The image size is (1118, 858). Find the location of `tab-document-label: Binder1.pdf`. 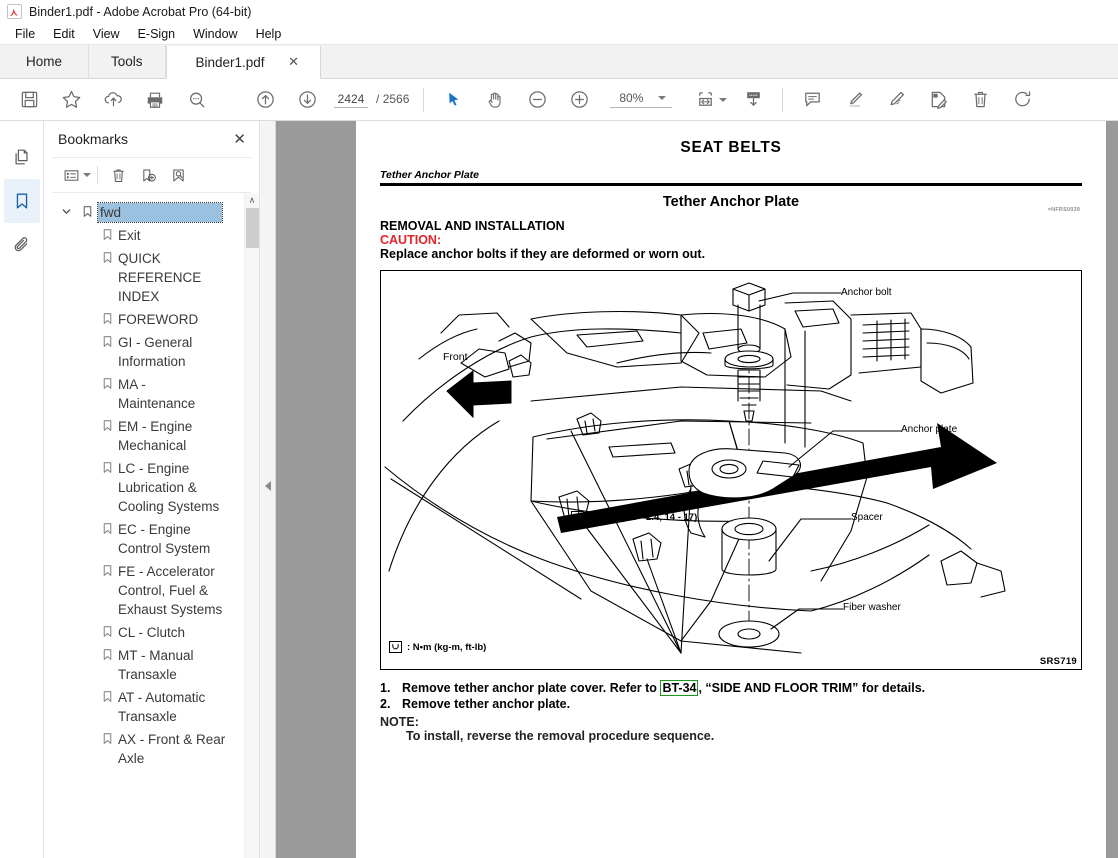

tab-document-label: Binder1.pdf is located at coordinates (230, 62).